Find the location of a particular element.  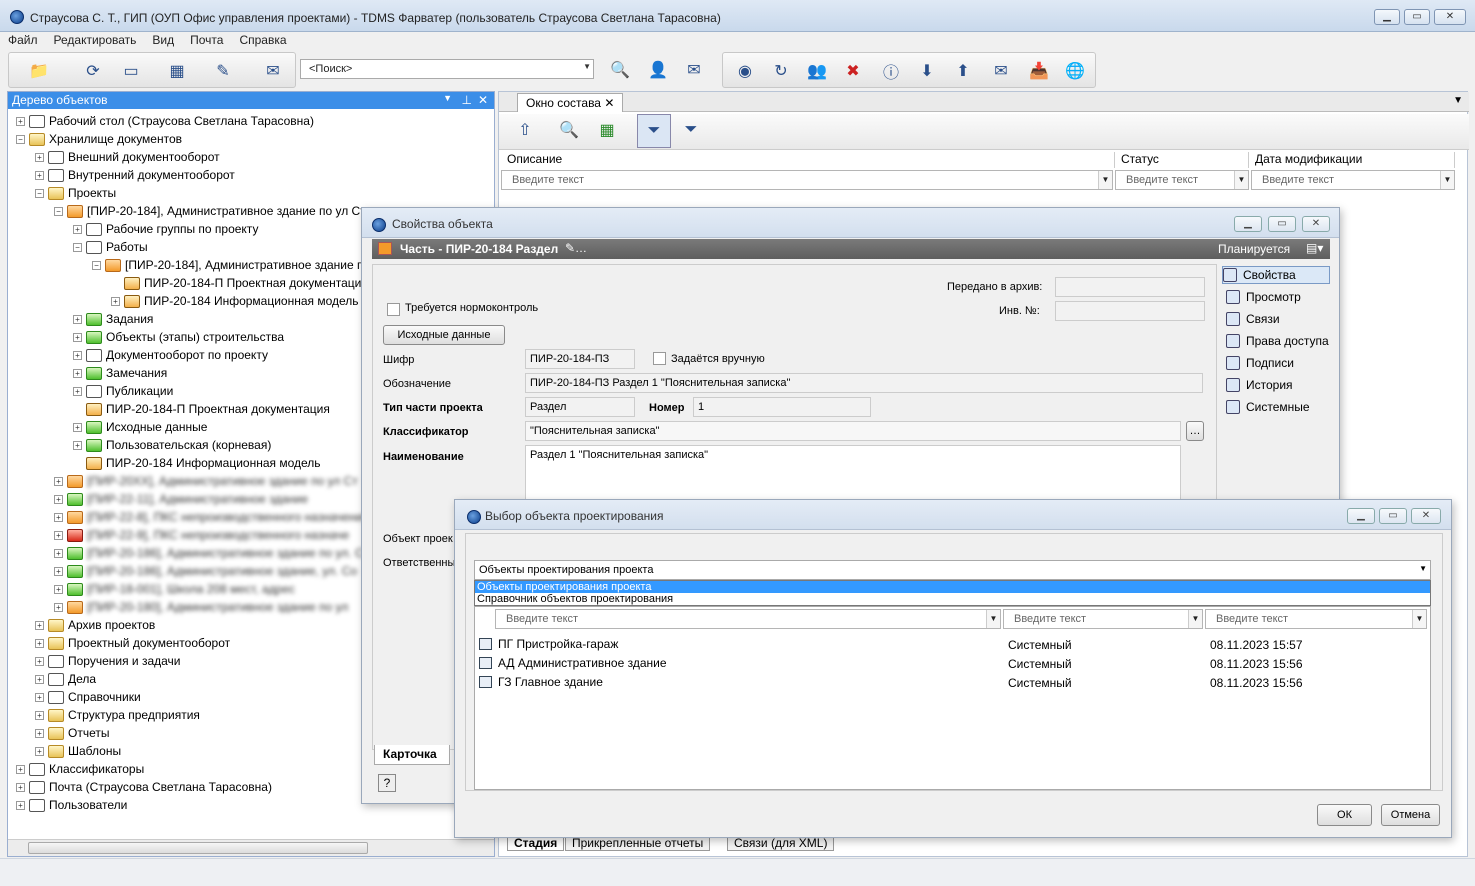

number-field: 1 is located at coordinates (782, 407).